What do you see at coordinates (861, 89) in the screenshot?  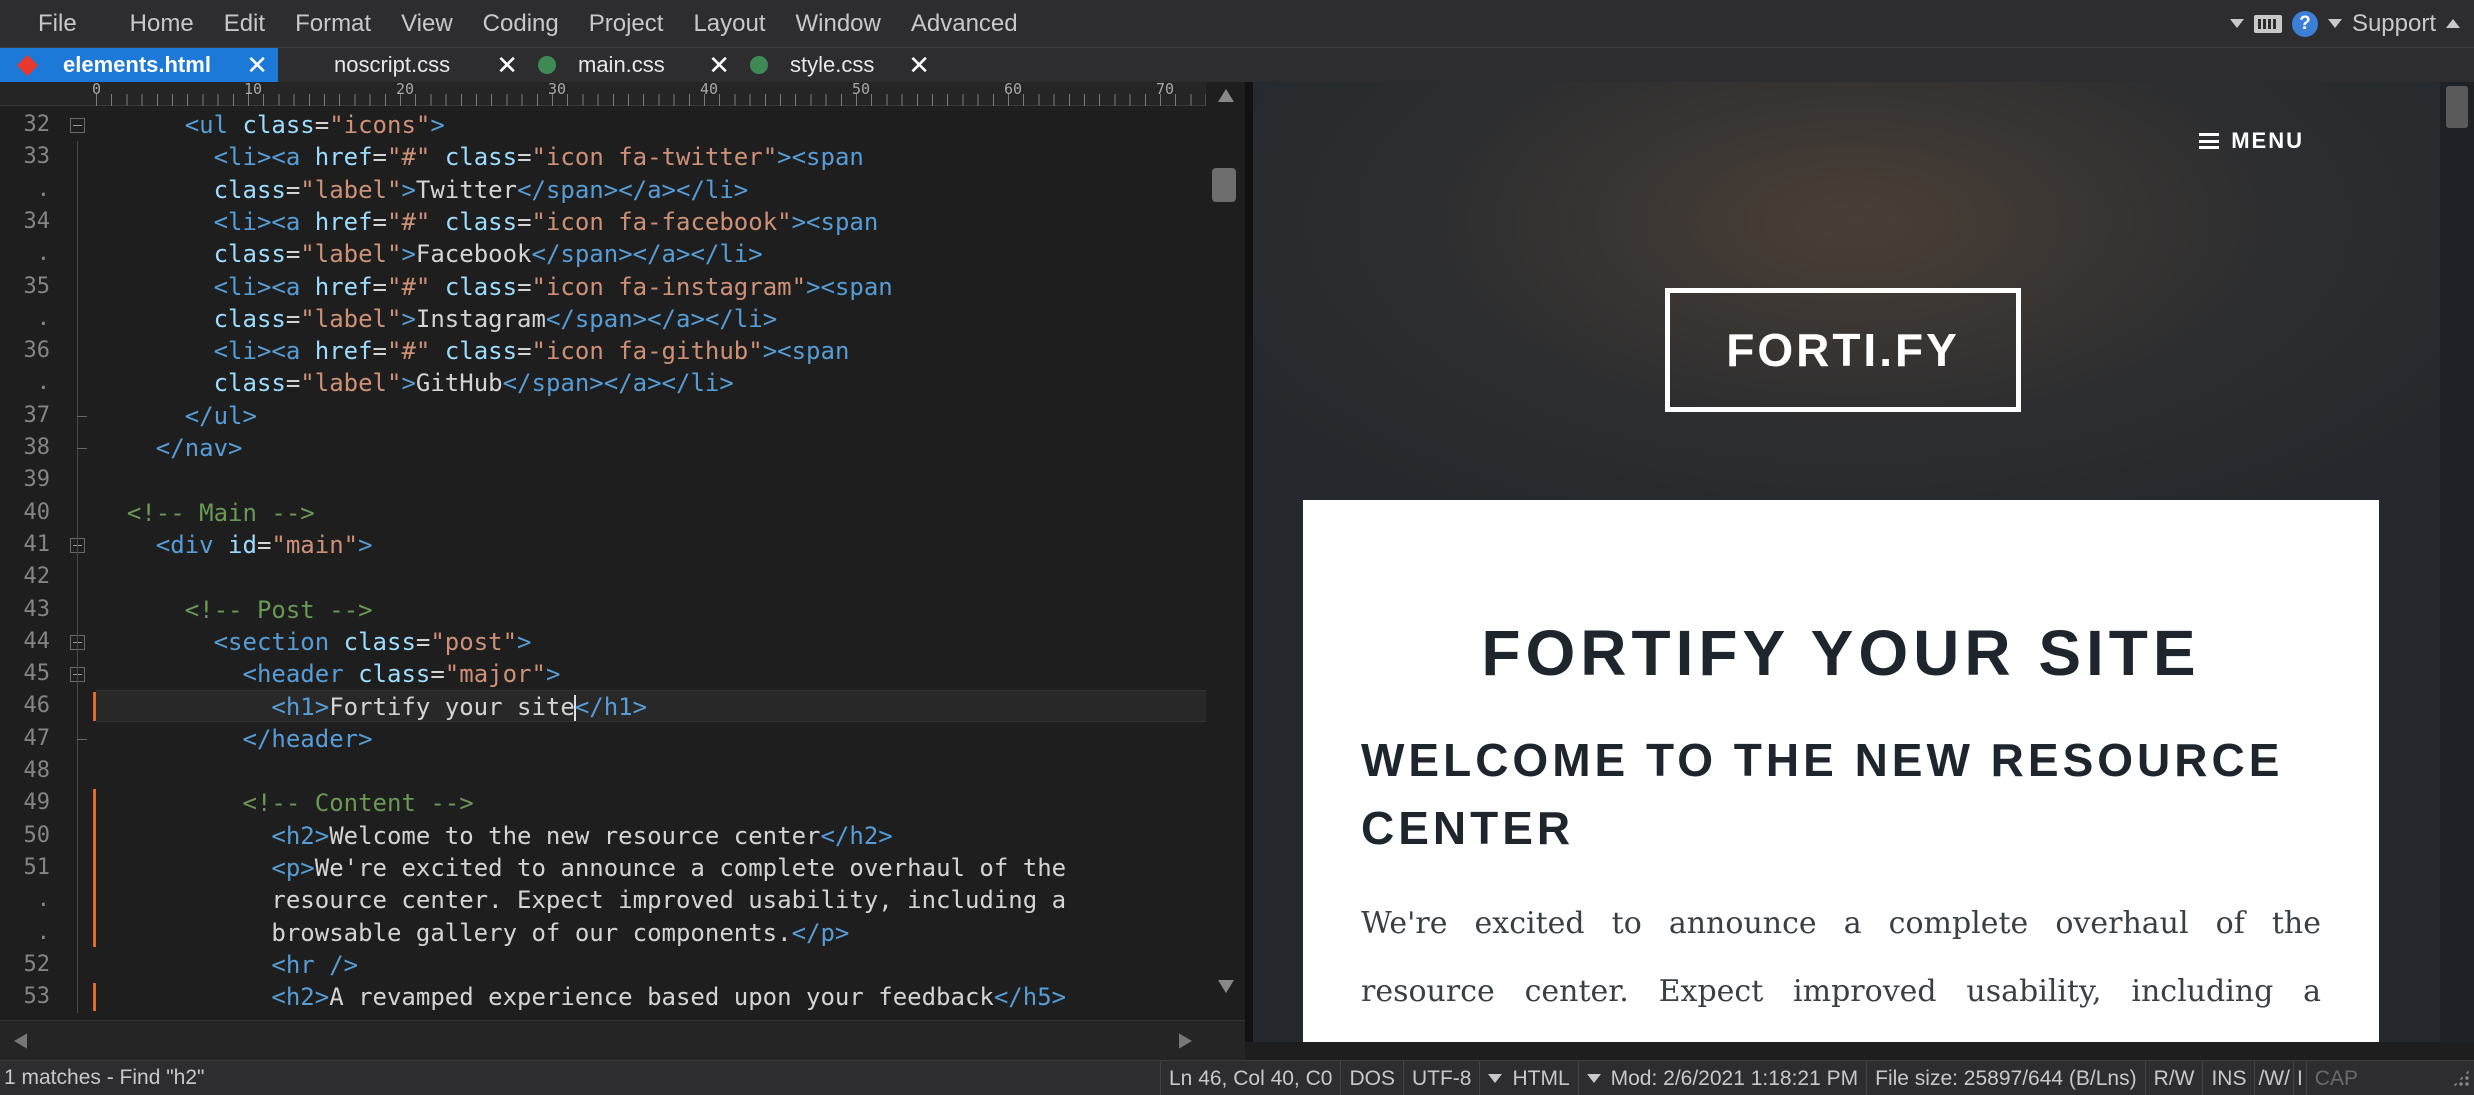 I see `ruler-label: 50` at bounding box center [861, 89].